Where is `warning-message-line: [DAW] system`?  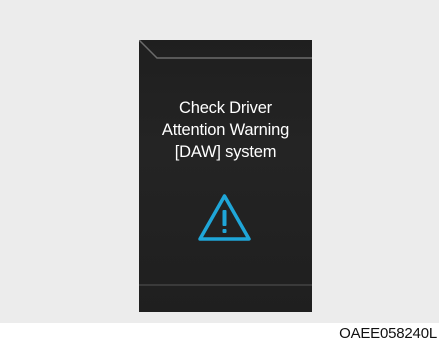
warning-message-line: [DAW] system is located at coordinates (225, 152).